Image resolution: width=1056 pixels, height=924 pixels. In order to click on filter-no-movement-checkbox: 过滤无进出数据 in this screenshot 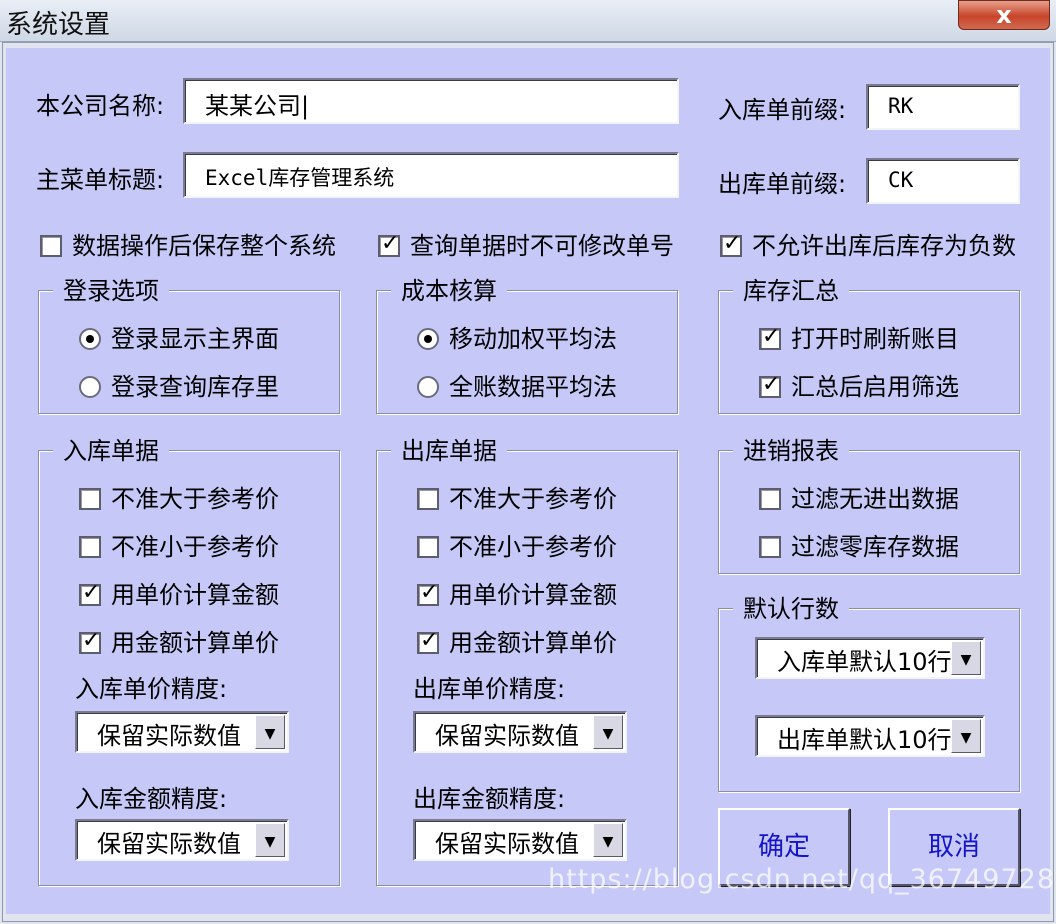, I will do `click(859, 496)`.